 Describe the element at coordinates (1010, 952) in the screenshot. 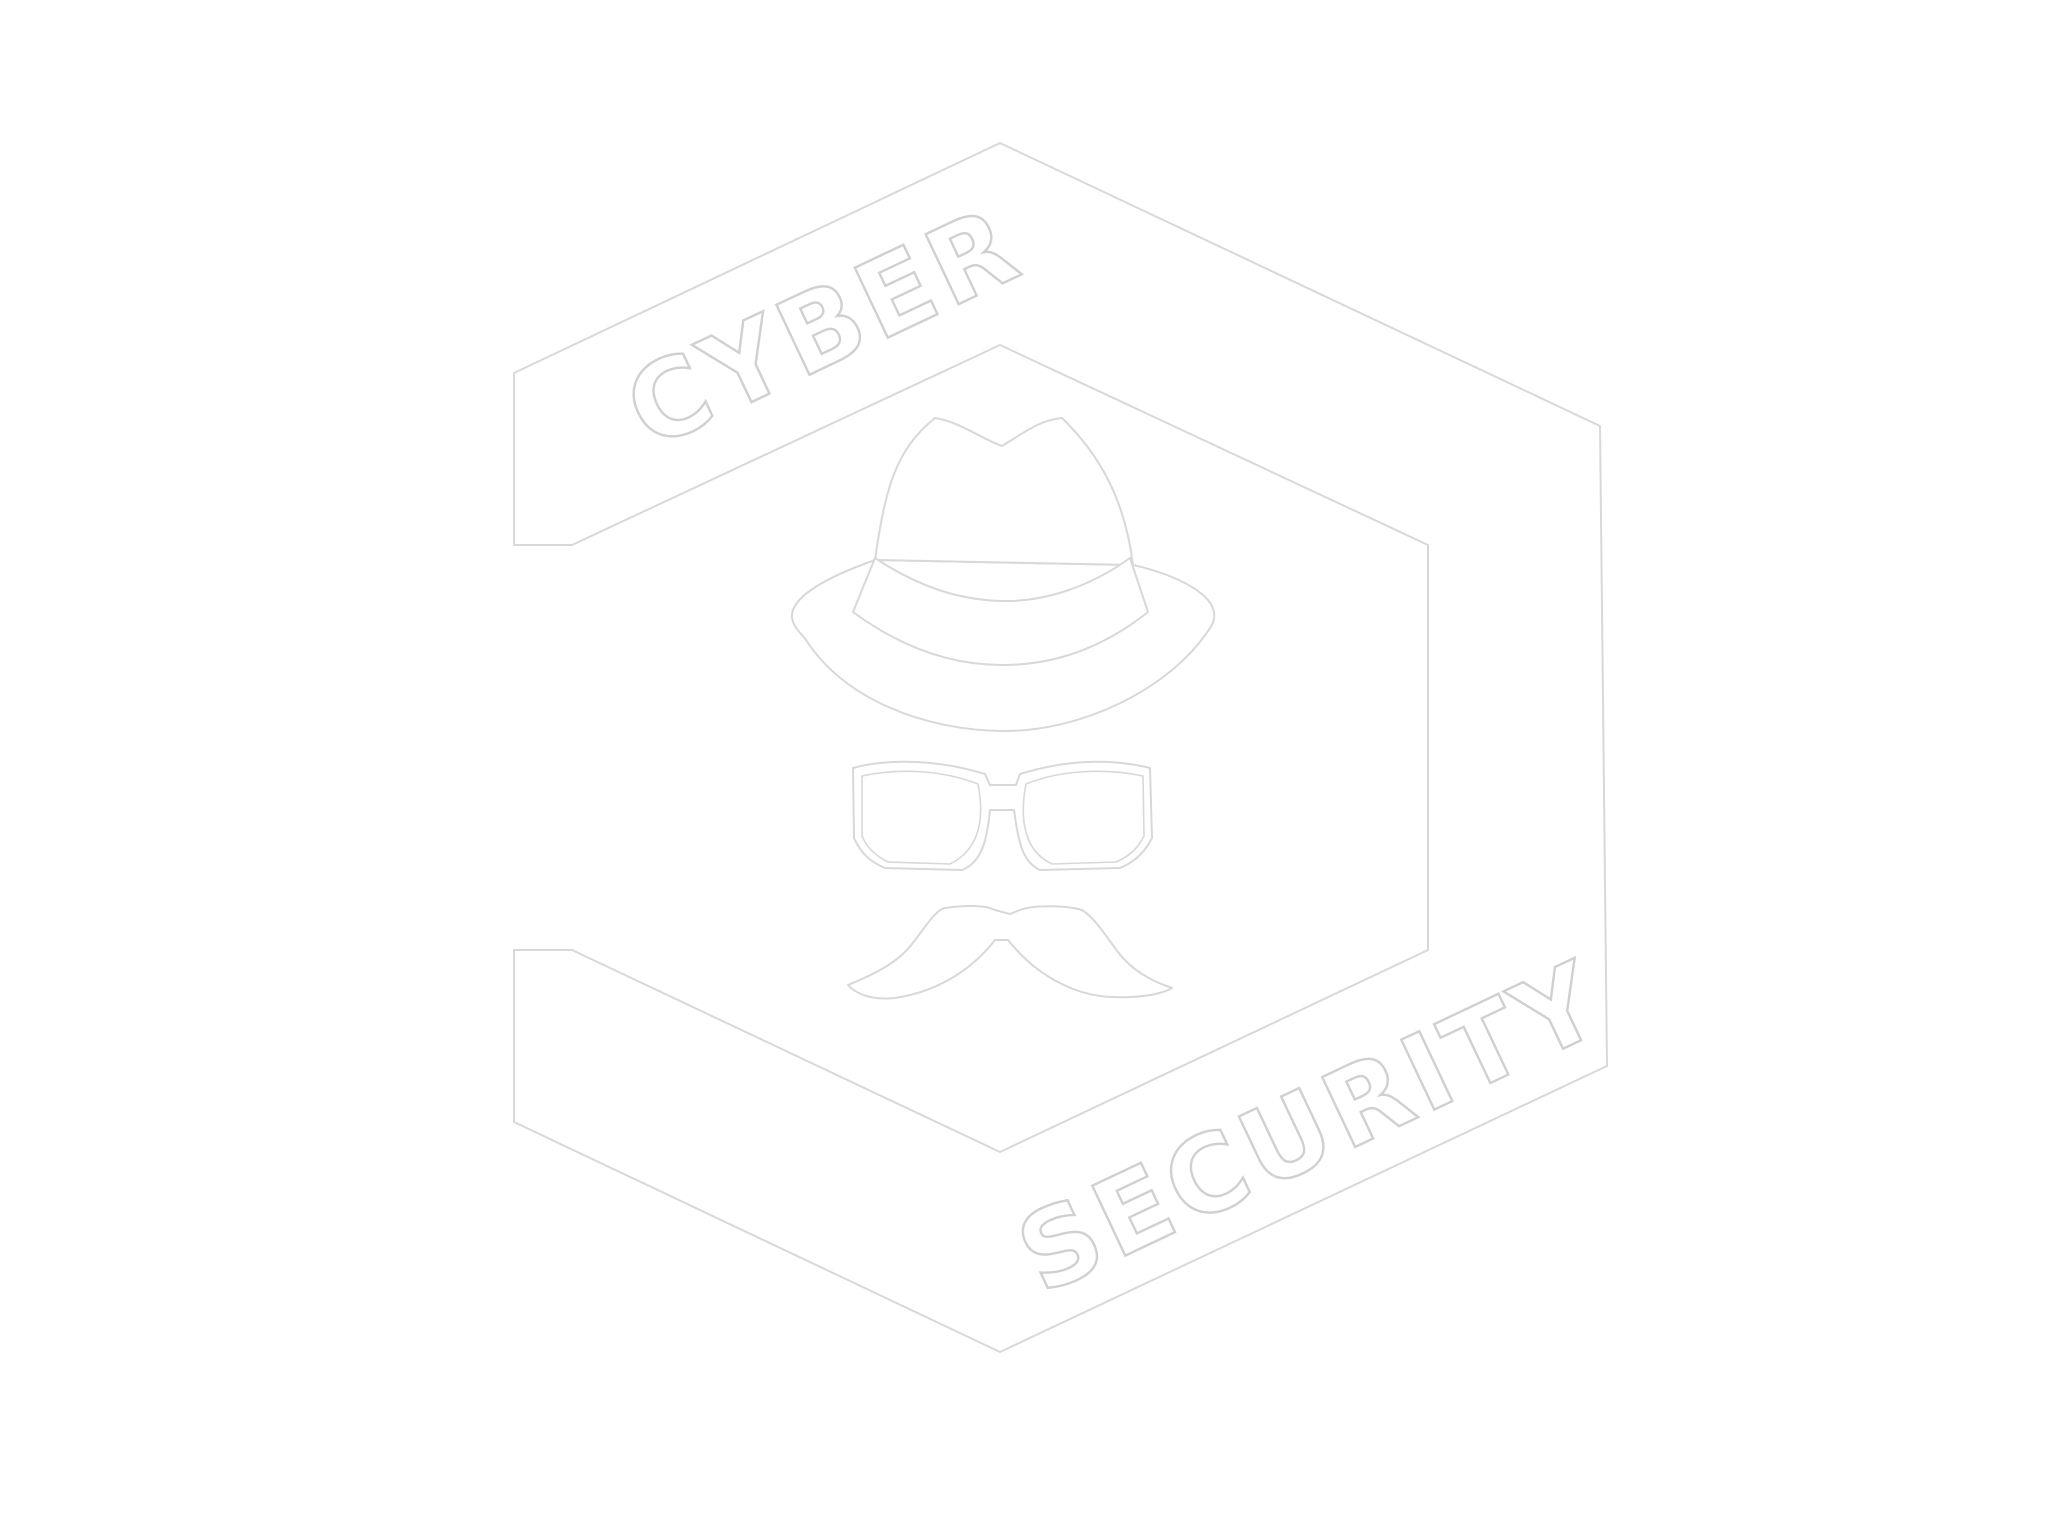

I see `moustache` at that location.